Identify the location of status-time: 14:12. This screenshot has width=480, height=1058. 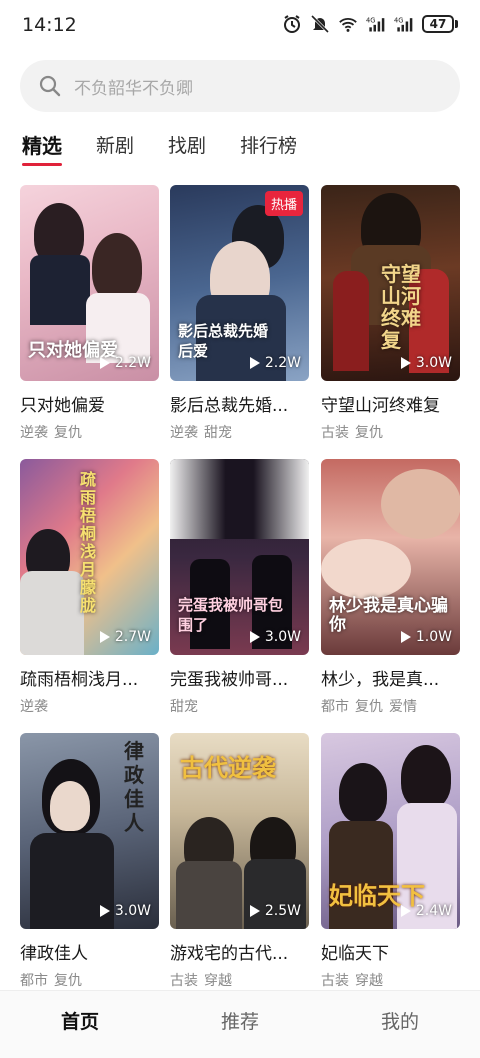
(49, 25).